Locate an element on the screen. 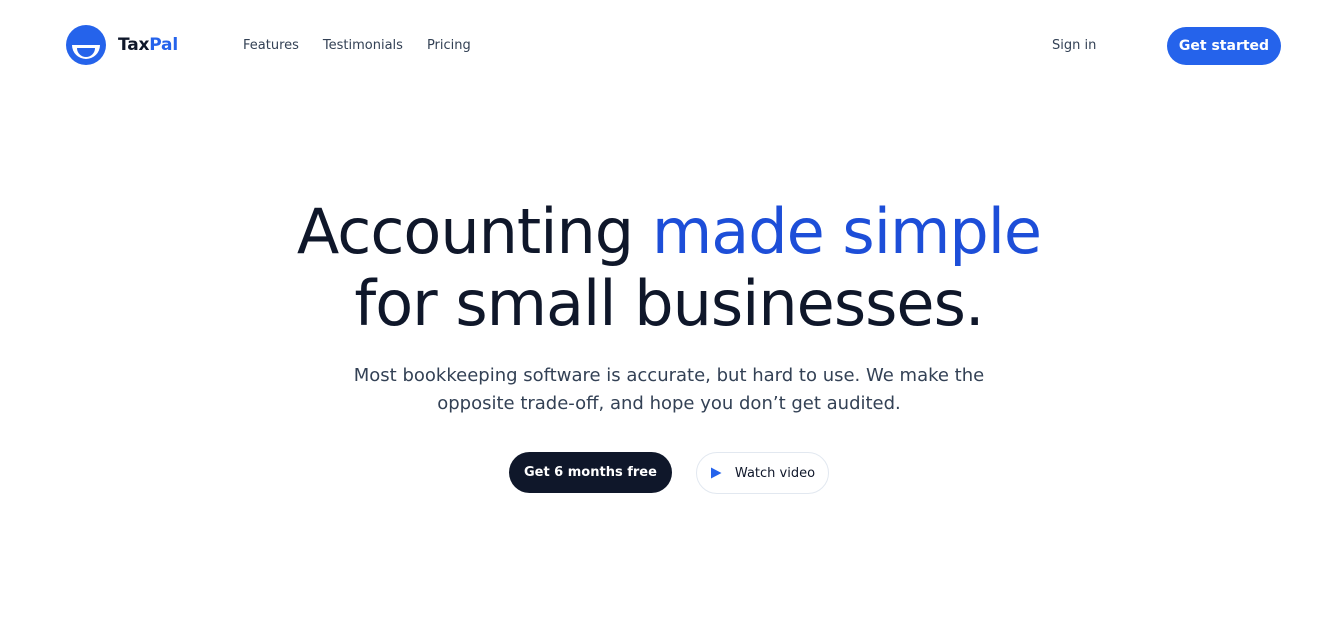  logo-icon is located at coordinates (86, 45).